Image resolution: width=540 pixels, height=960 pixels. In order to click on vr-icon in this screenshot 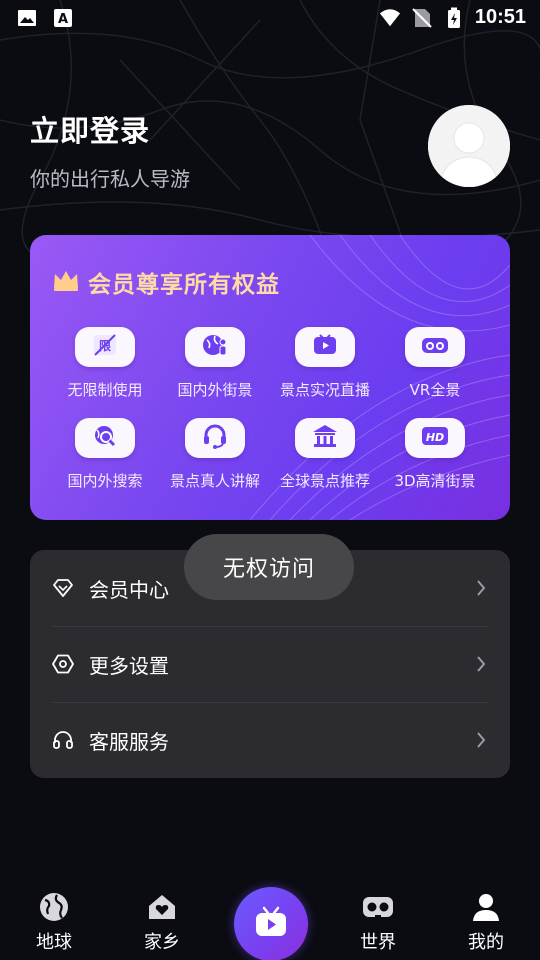, I will do `click(378, 907)`.